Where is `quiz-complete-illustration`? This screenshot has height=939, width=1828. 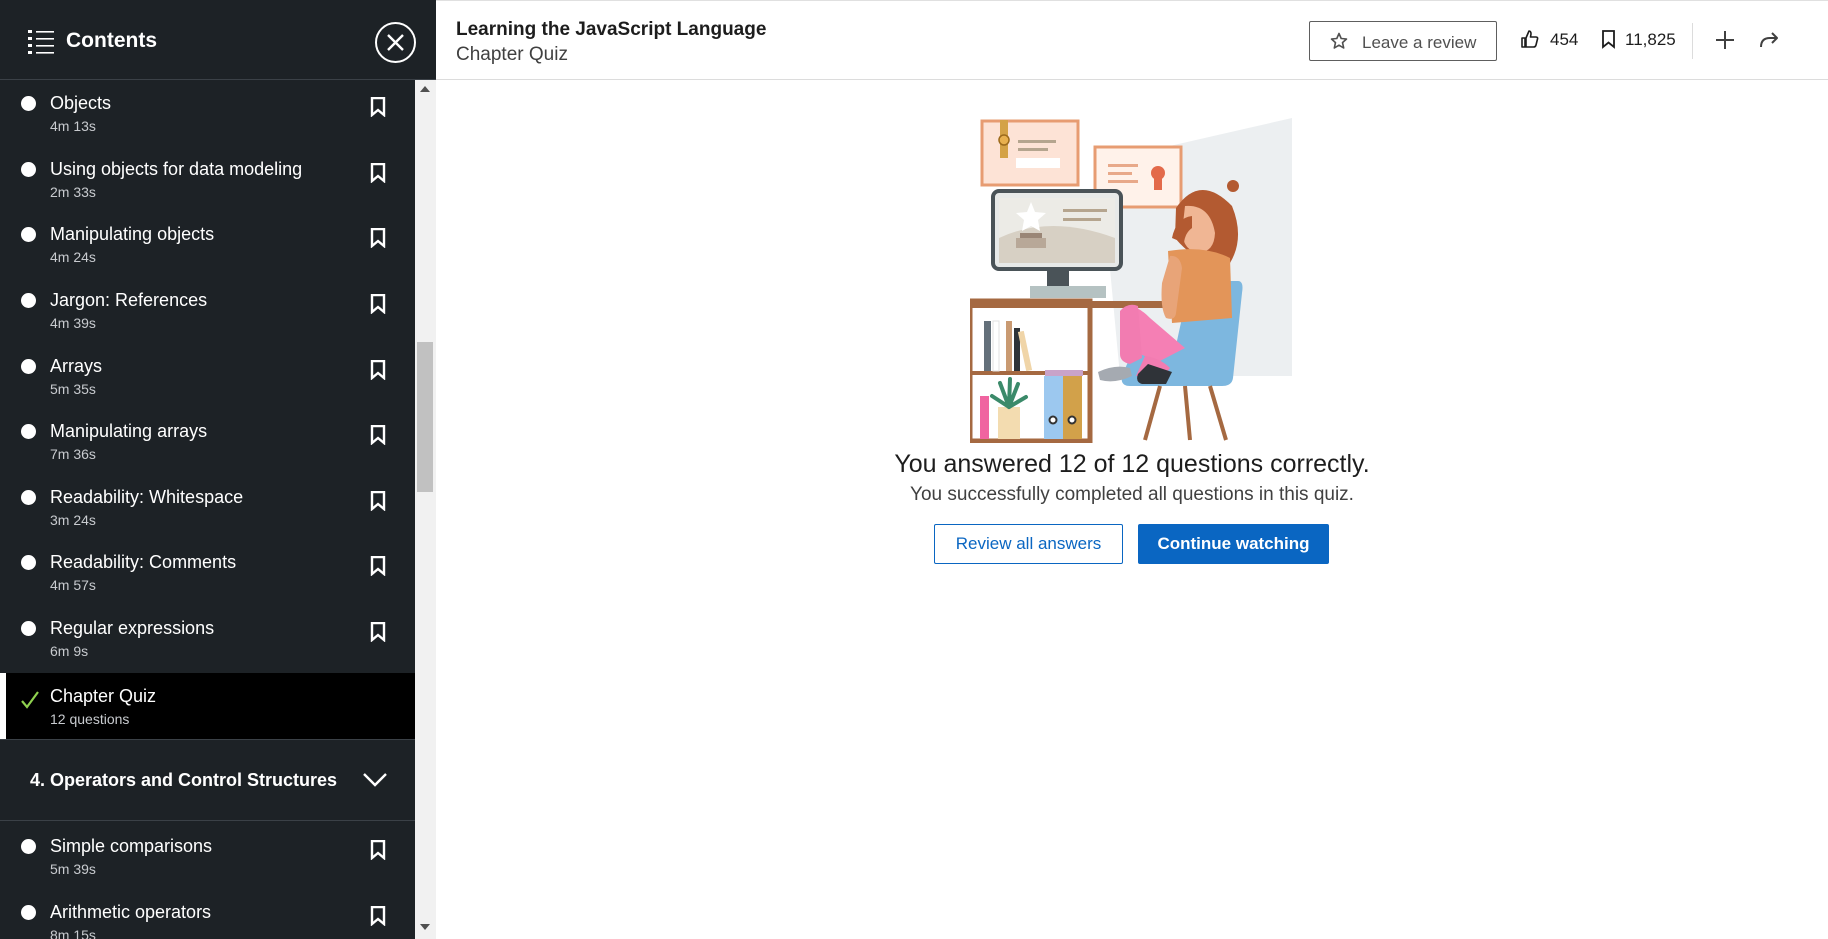 quiz-complete-illustration is located at coordinates (1131, 280).